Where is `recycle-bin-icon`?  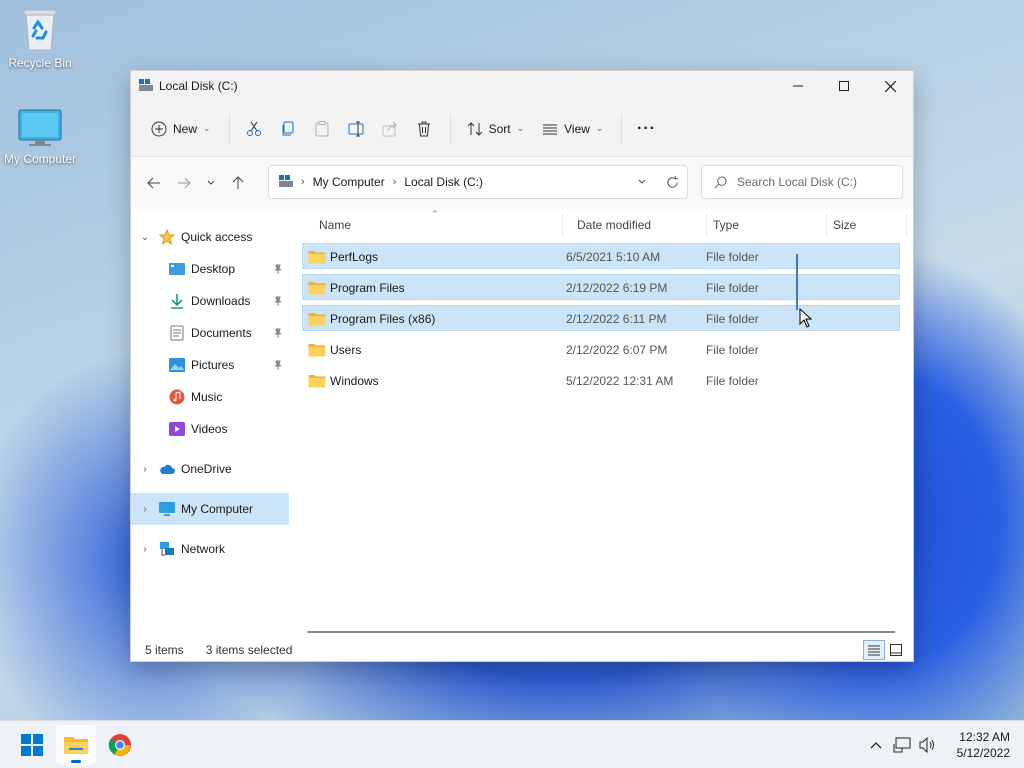 recycle-bin-icon is located at coordinates (40, 30).